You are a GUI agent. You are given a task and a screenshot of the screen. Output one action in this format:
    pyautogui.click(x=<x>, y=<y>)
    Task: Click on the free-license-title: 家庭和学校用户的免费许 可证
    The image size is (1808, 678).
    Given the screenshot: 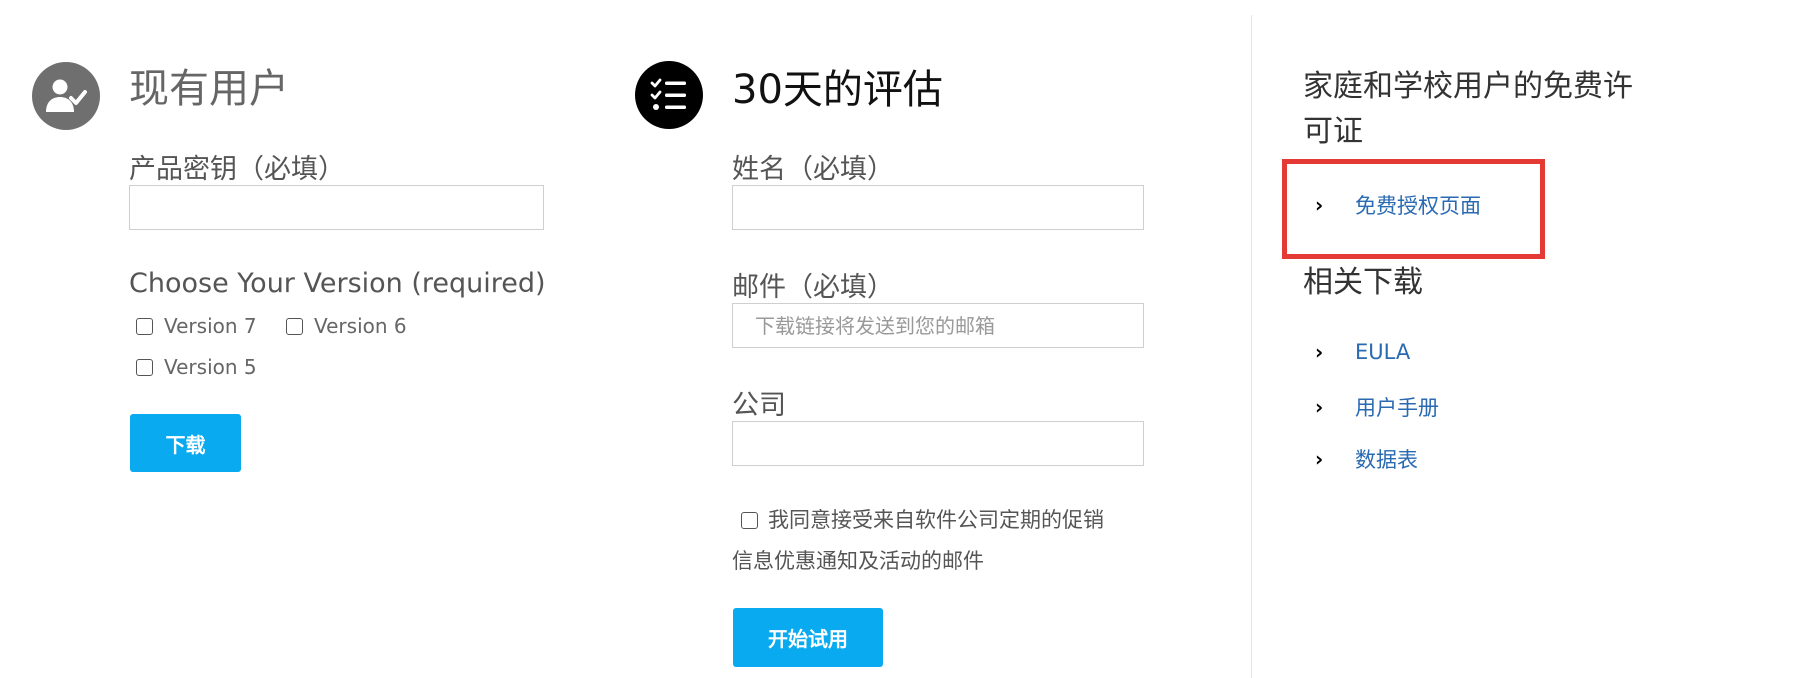 What is the action you would take?
    pyautogui.click(x=1468, y=109)
    